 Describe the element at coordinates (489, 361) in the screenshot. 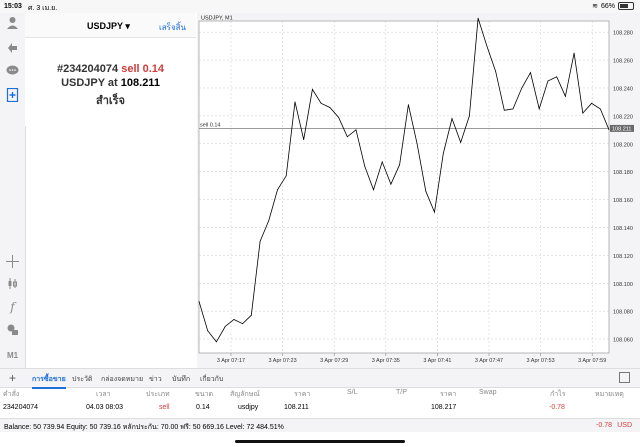

I see `x-tick-label: 3 Apr 07:47` at that location.